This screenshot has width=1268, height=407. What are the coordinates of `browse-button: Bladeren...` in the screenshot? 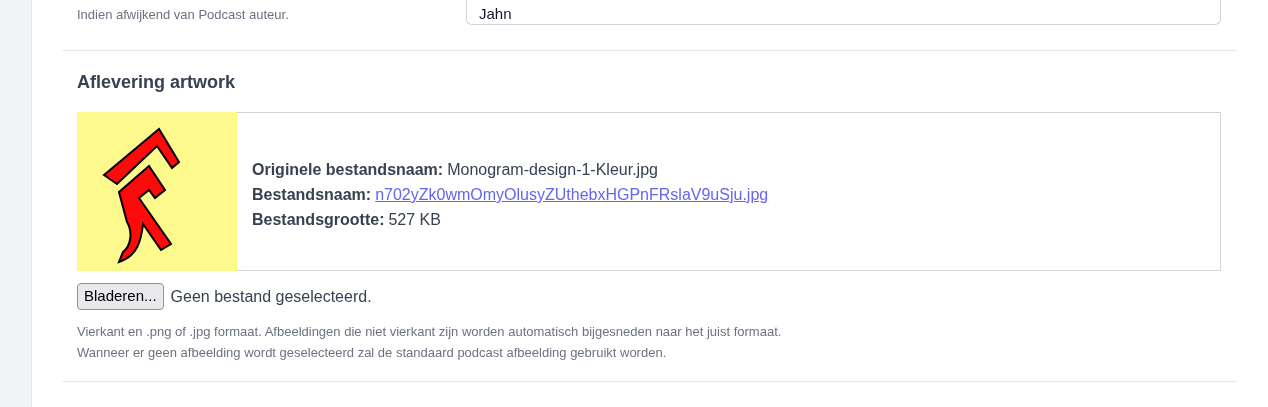 It's located at (120, 296).